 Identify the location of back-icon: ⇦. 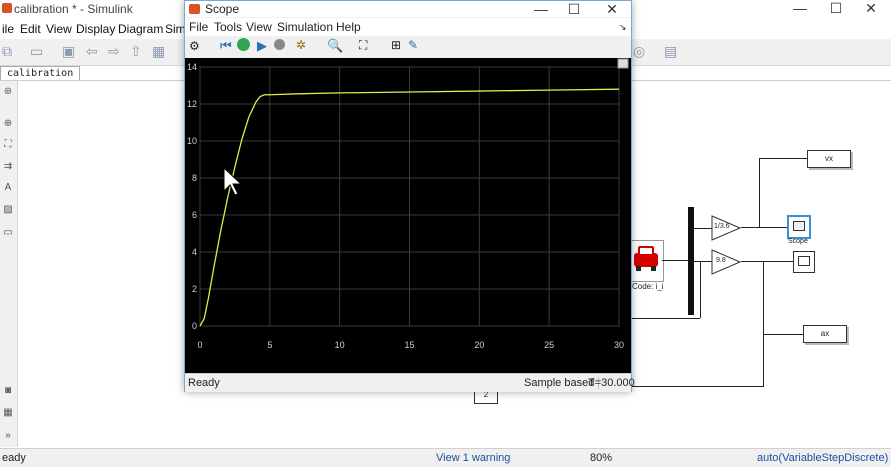
(92, 51).